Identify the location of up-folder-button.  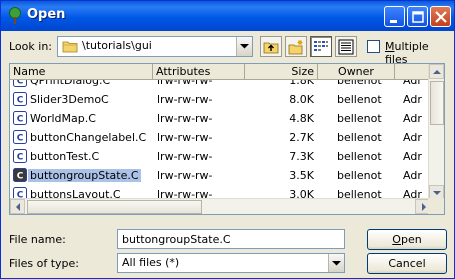
(271, 46).